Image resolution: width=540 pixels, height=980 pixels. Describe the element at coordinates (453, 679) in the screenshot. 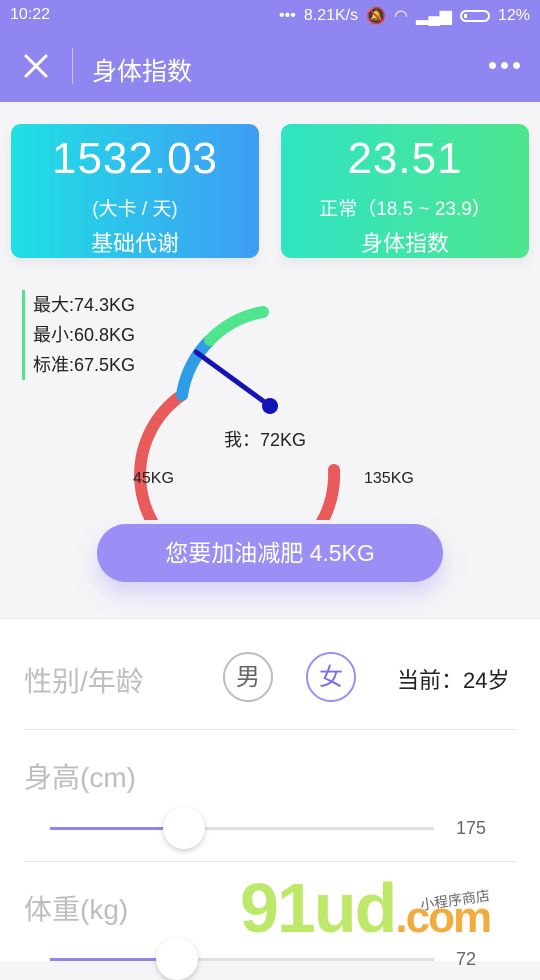

I see `current-age: 当前：24岁` at that location.